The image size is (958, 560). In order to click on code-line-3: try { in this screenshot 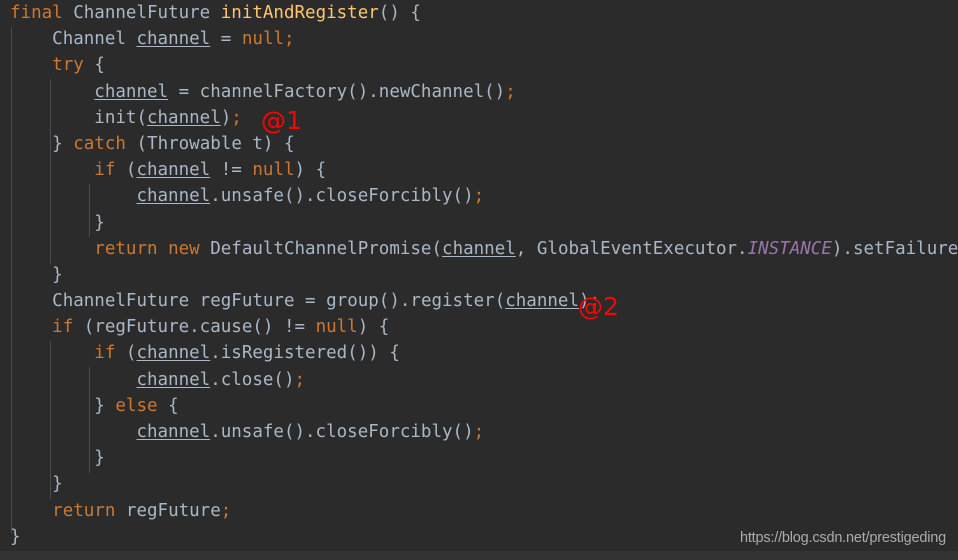, I will do `click(479, 65)`.